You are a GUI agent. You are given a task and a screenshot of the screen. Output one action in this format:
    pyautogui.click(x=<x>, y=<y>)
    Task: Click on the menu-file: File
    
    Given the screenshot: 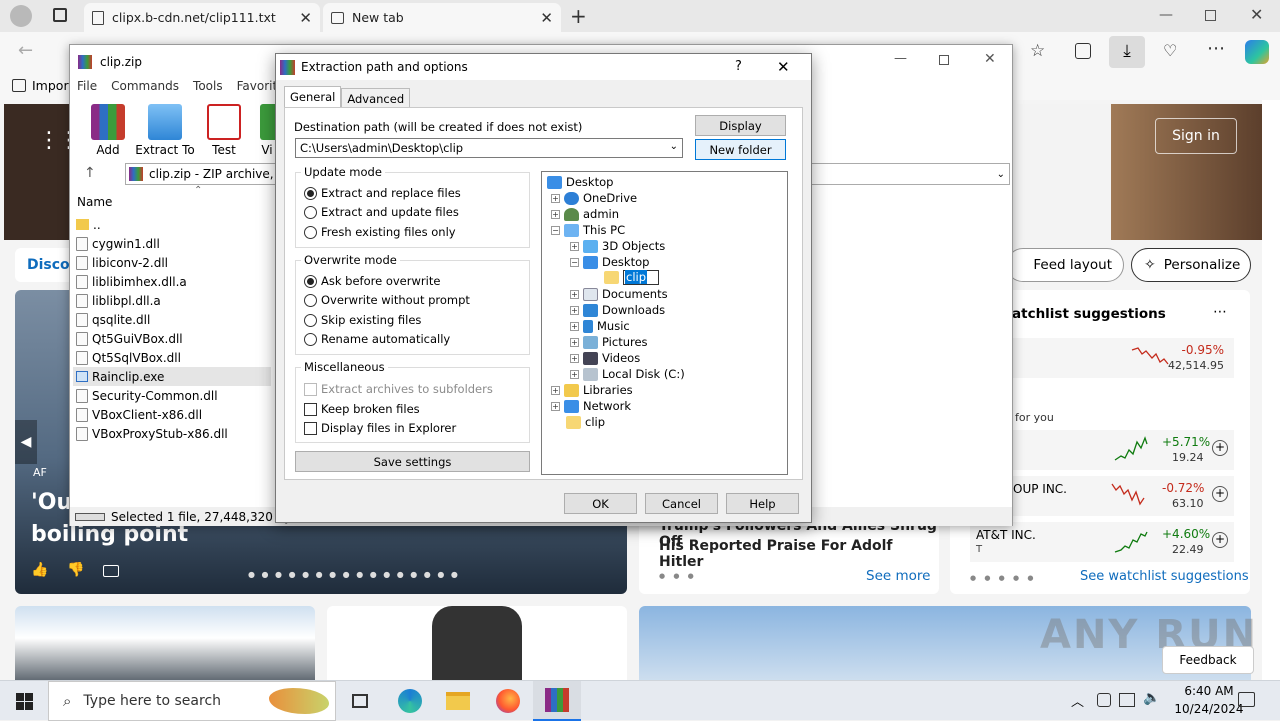 What is the action you would take?
    pyautogui.click(x=87, y=89)
    